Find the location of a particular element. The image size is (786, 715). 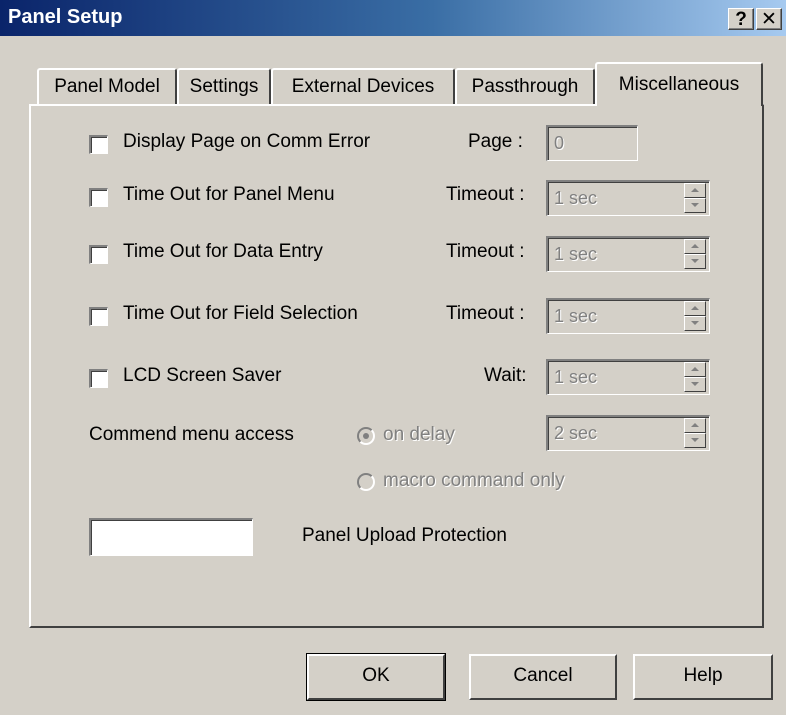

title-bar: Panel Setup ? ✕ is located at coordinates (393, 18).